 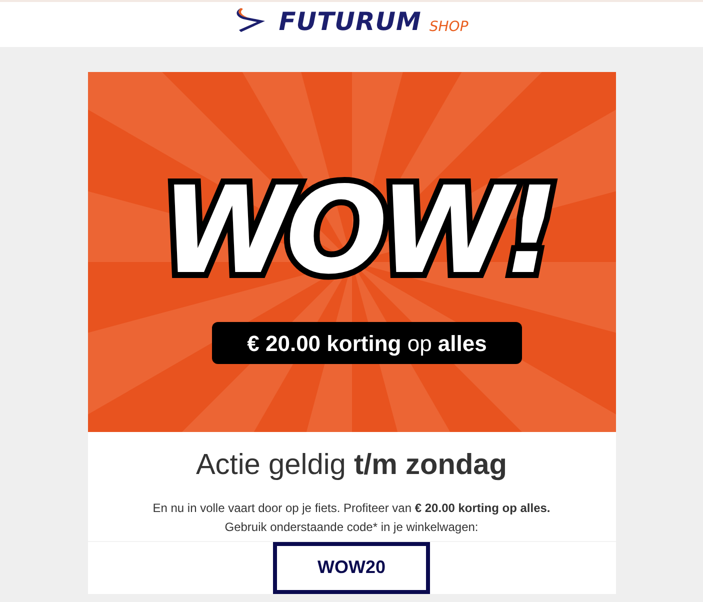 I want to click on logo-shop-text: SHOP, so click(x=448, y=27).